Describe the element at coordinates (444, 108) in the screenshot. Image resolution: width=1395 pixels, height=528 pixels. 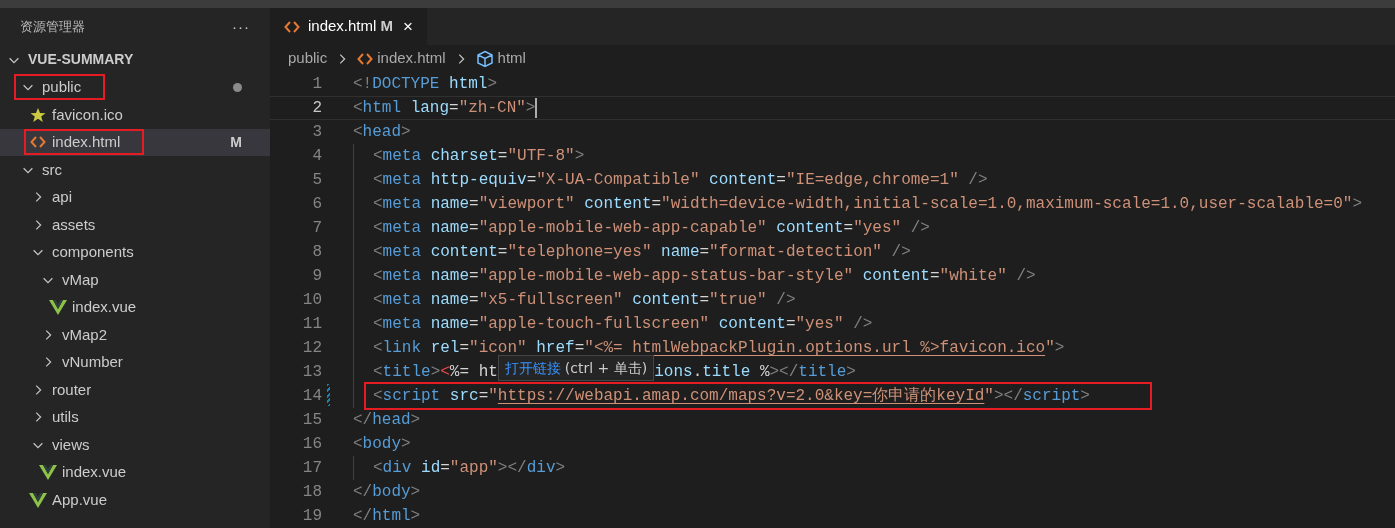
I see `code-line: <html lang="zh-CN">` at that location.